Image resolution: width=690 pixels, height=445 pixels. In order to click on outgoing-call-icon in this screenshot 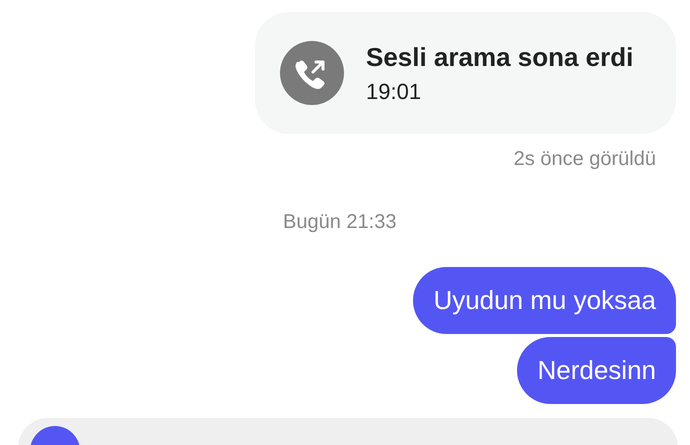, I will do `click(312, 73)`.